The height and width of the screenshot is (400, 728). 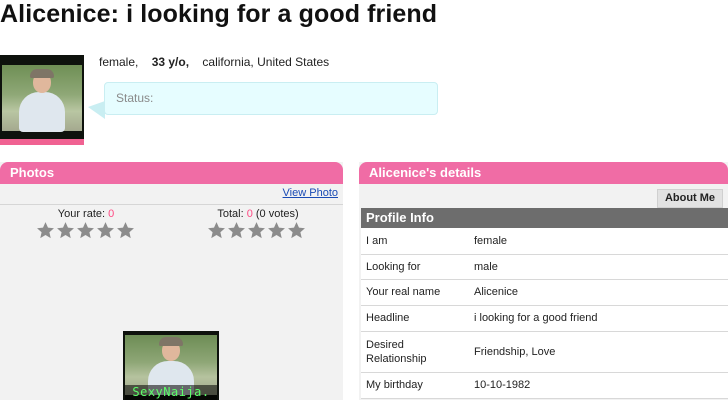 I want to click on profile-info-header: Profile Info, so click(x=544, y=218).